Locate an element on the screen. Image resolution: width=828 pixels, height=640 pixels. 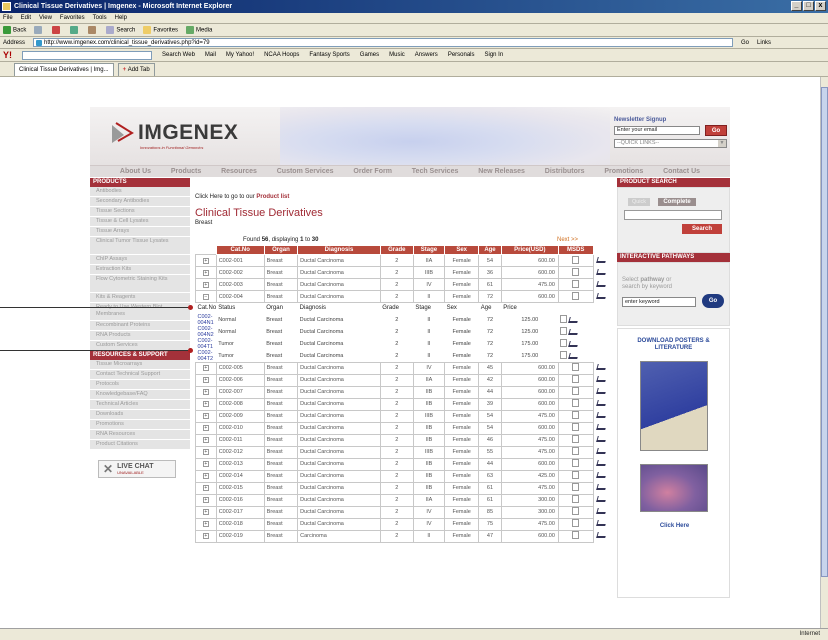
sidebar-resource-item: RNA Resources is located at coordinates (140, 435).